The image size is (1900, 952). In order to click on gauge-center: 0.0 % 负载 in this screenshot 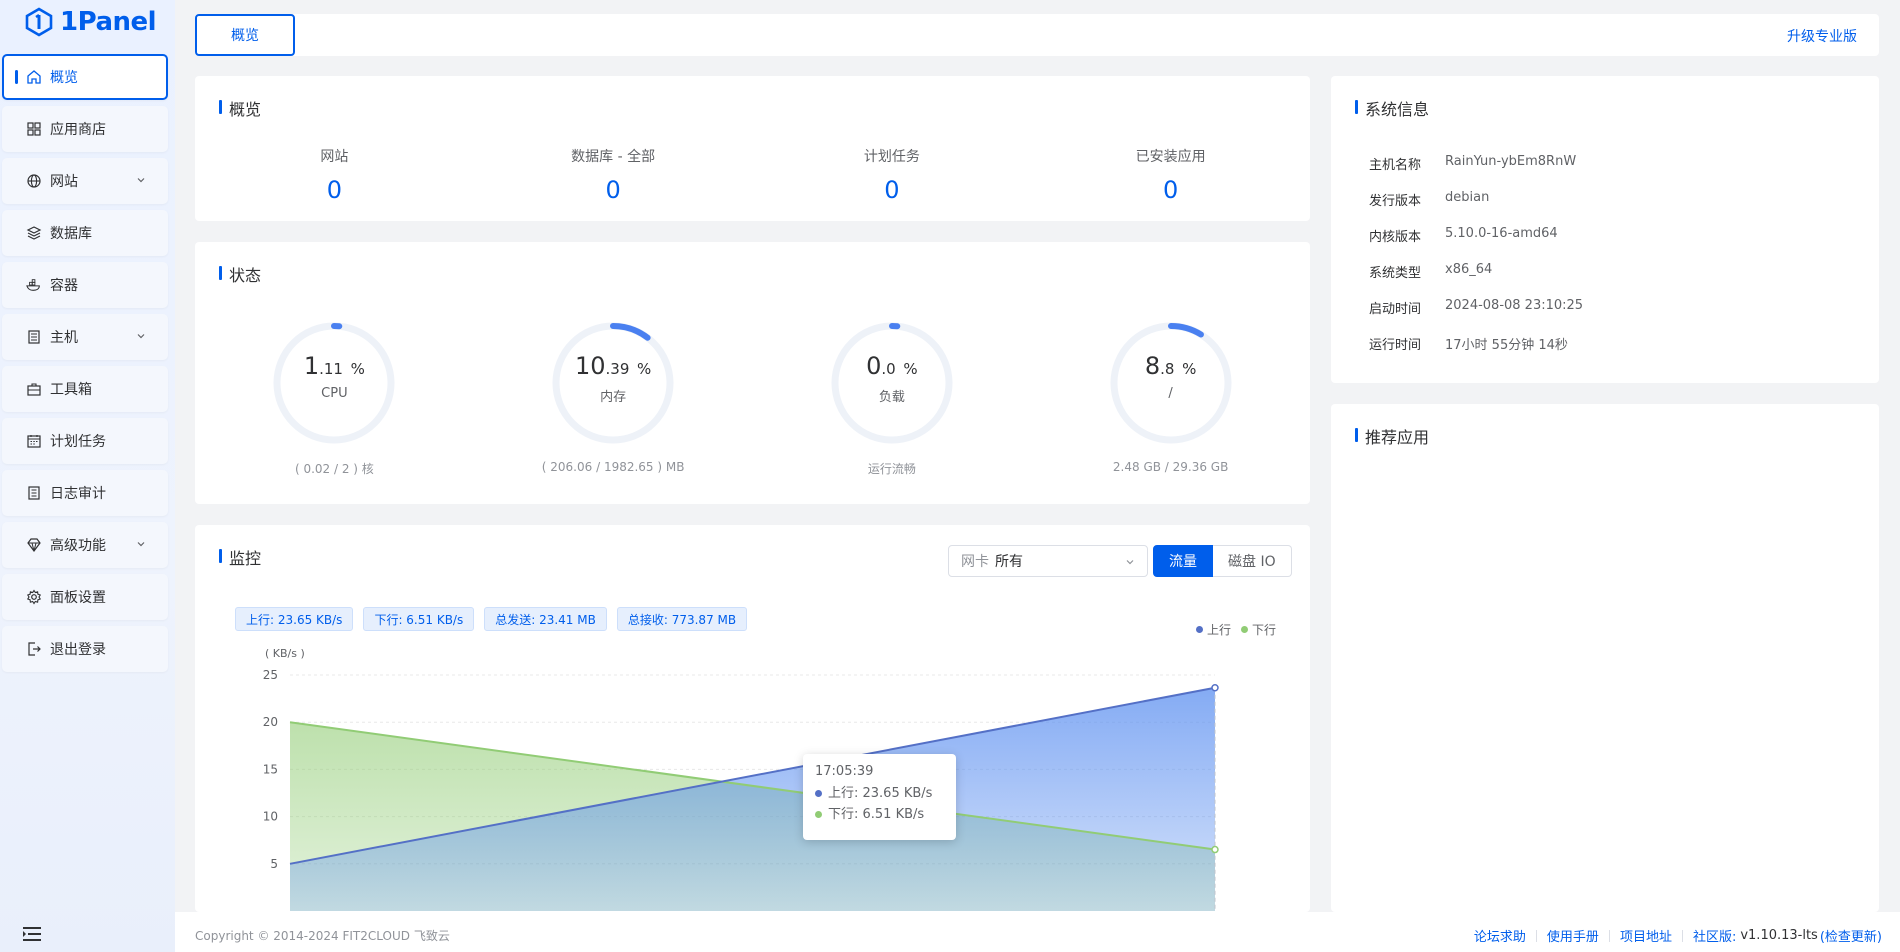, I will do `click(892, 378)`.